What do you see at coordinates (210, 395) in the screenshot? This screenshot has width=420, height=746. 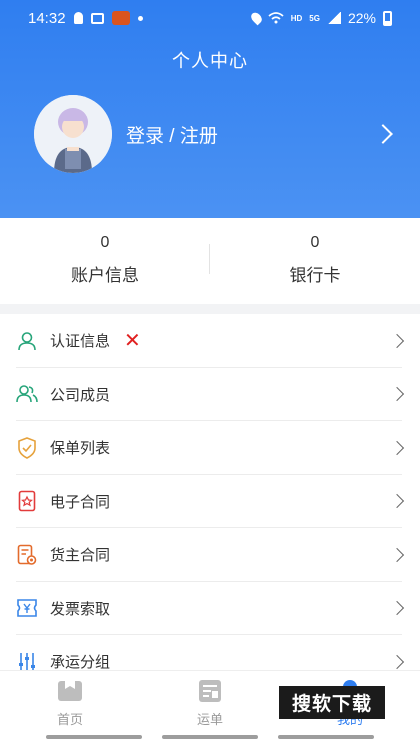 I see `menu-item-company-members: 公司成员` at bounding box center [210, 395].